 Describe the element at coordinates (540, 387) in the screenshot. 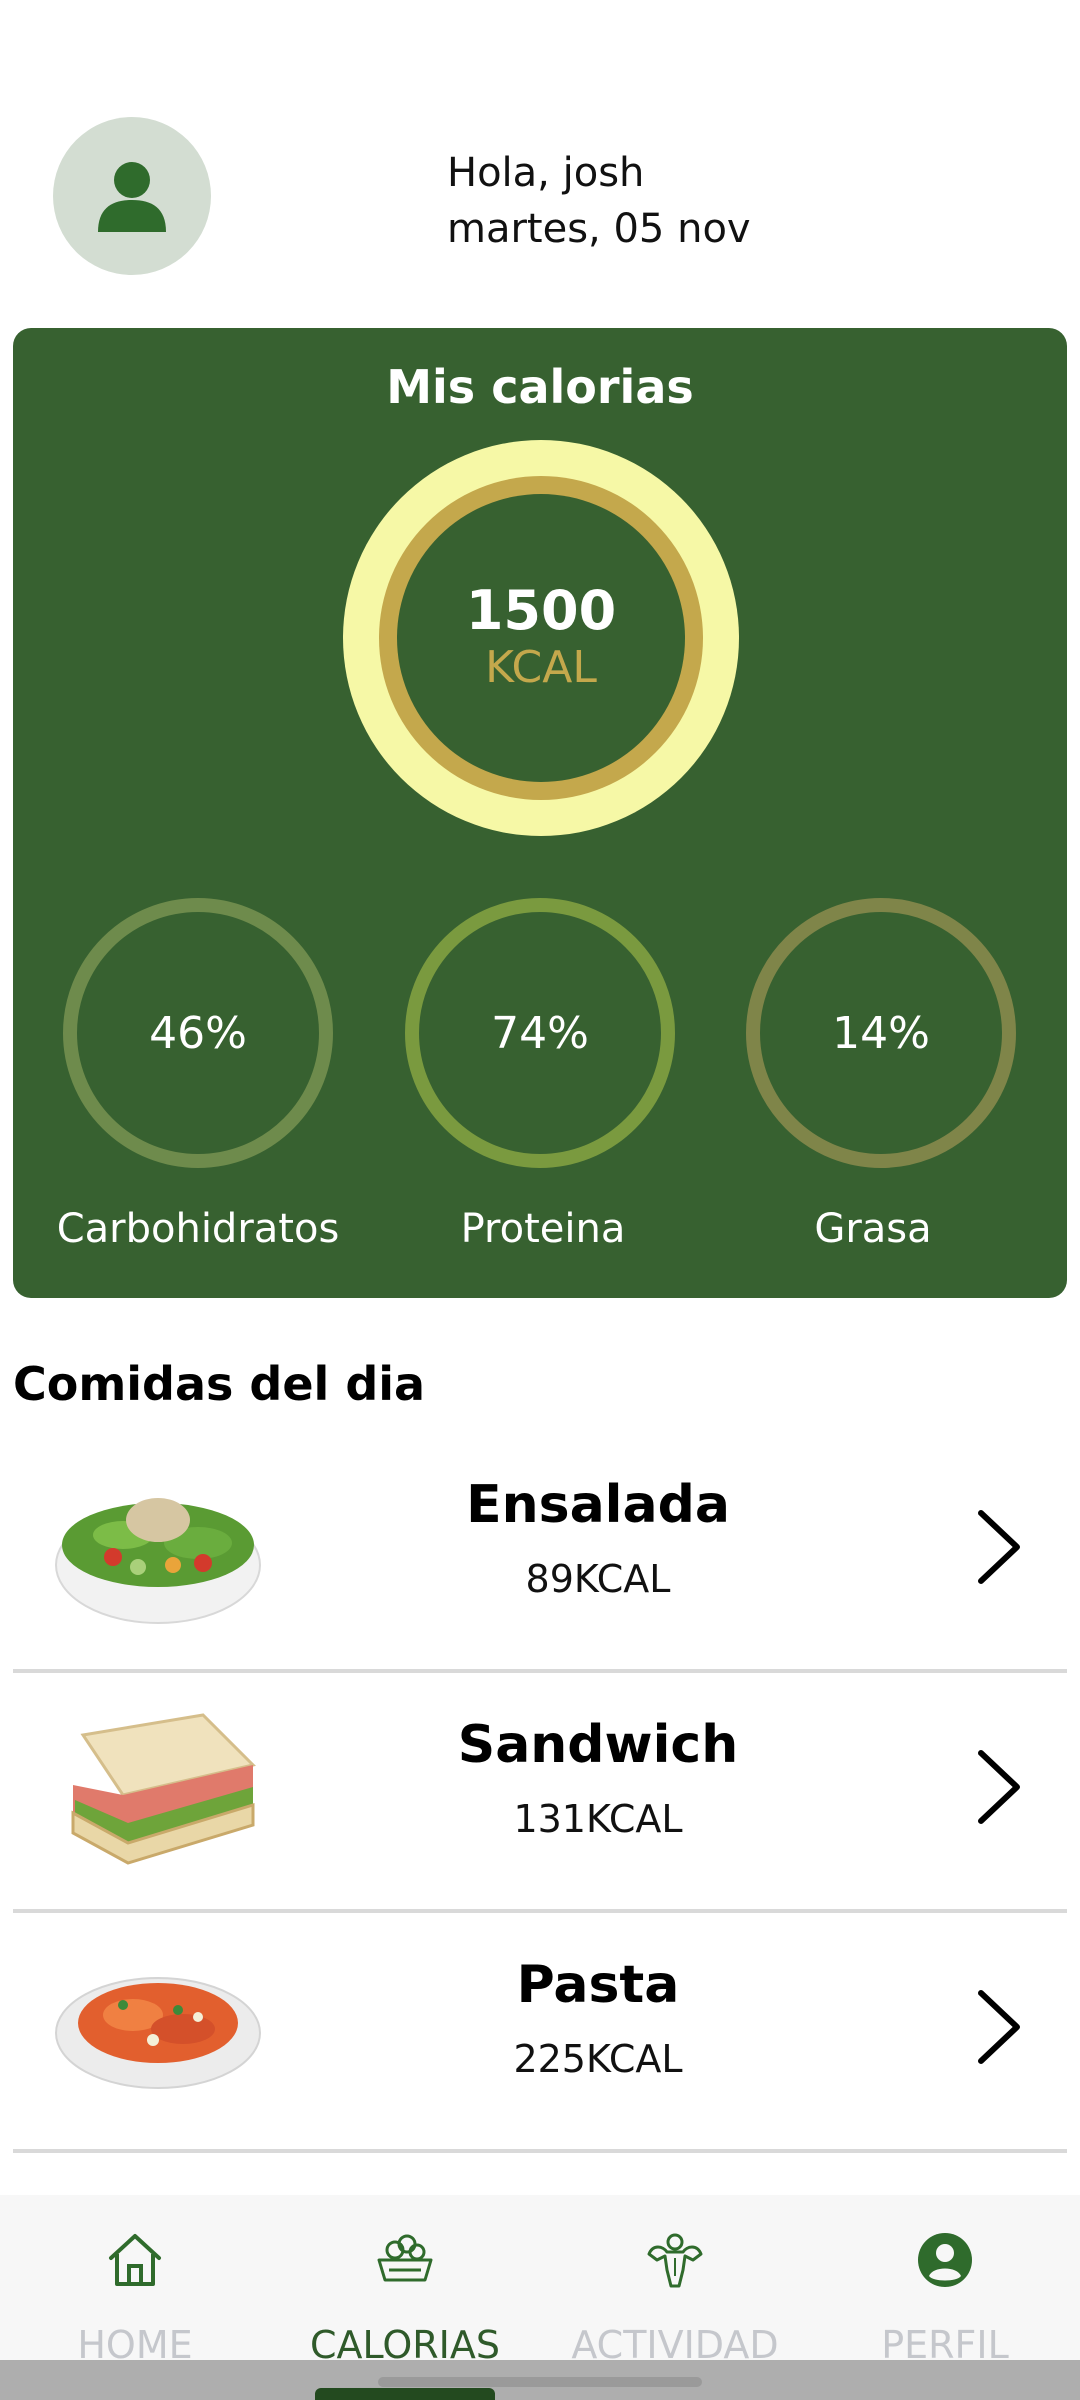

I see `calories-title: Mis calorias` at that location.